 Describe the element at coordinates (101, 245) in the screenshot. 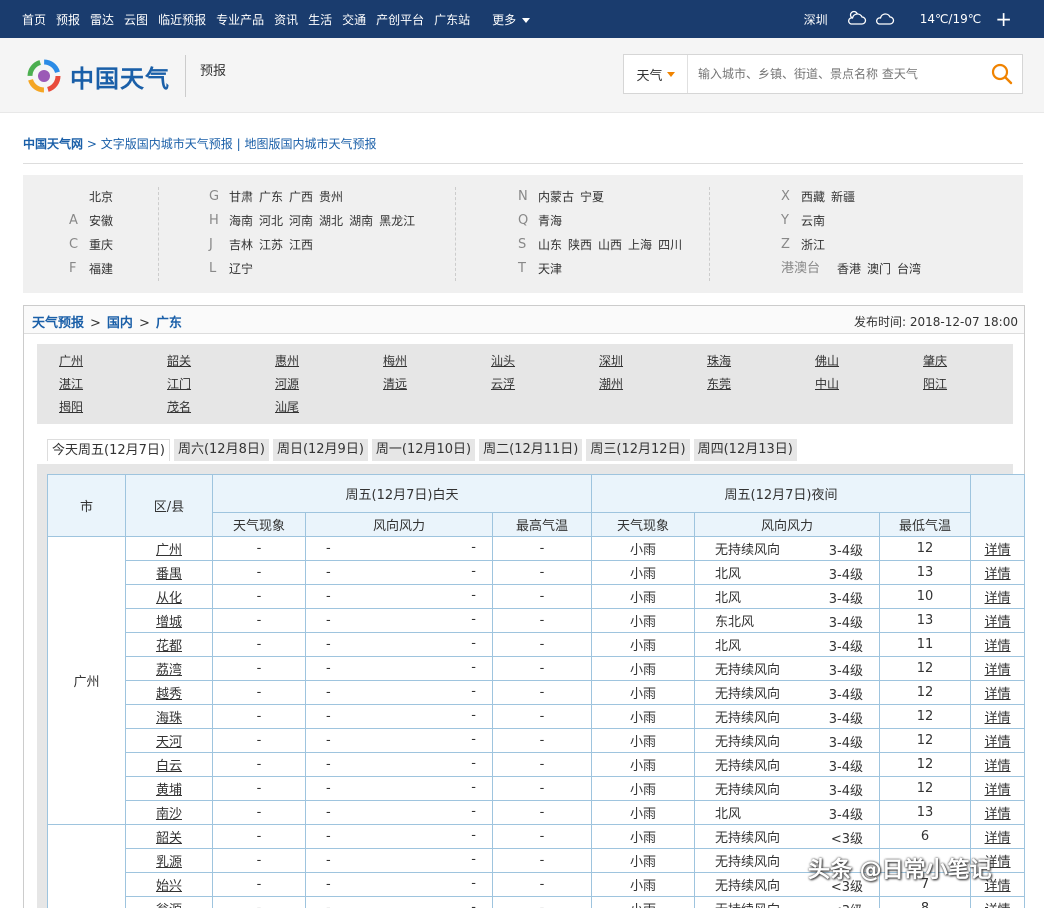

I see `province-link: 重庆` at that location.